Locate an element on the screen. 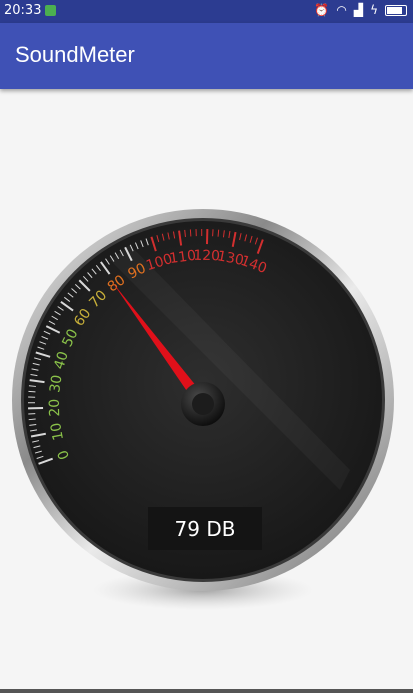 The width and height of the screenshot is (413, 693). wifi-icon: ◠ is located at coordinates (341, 10).